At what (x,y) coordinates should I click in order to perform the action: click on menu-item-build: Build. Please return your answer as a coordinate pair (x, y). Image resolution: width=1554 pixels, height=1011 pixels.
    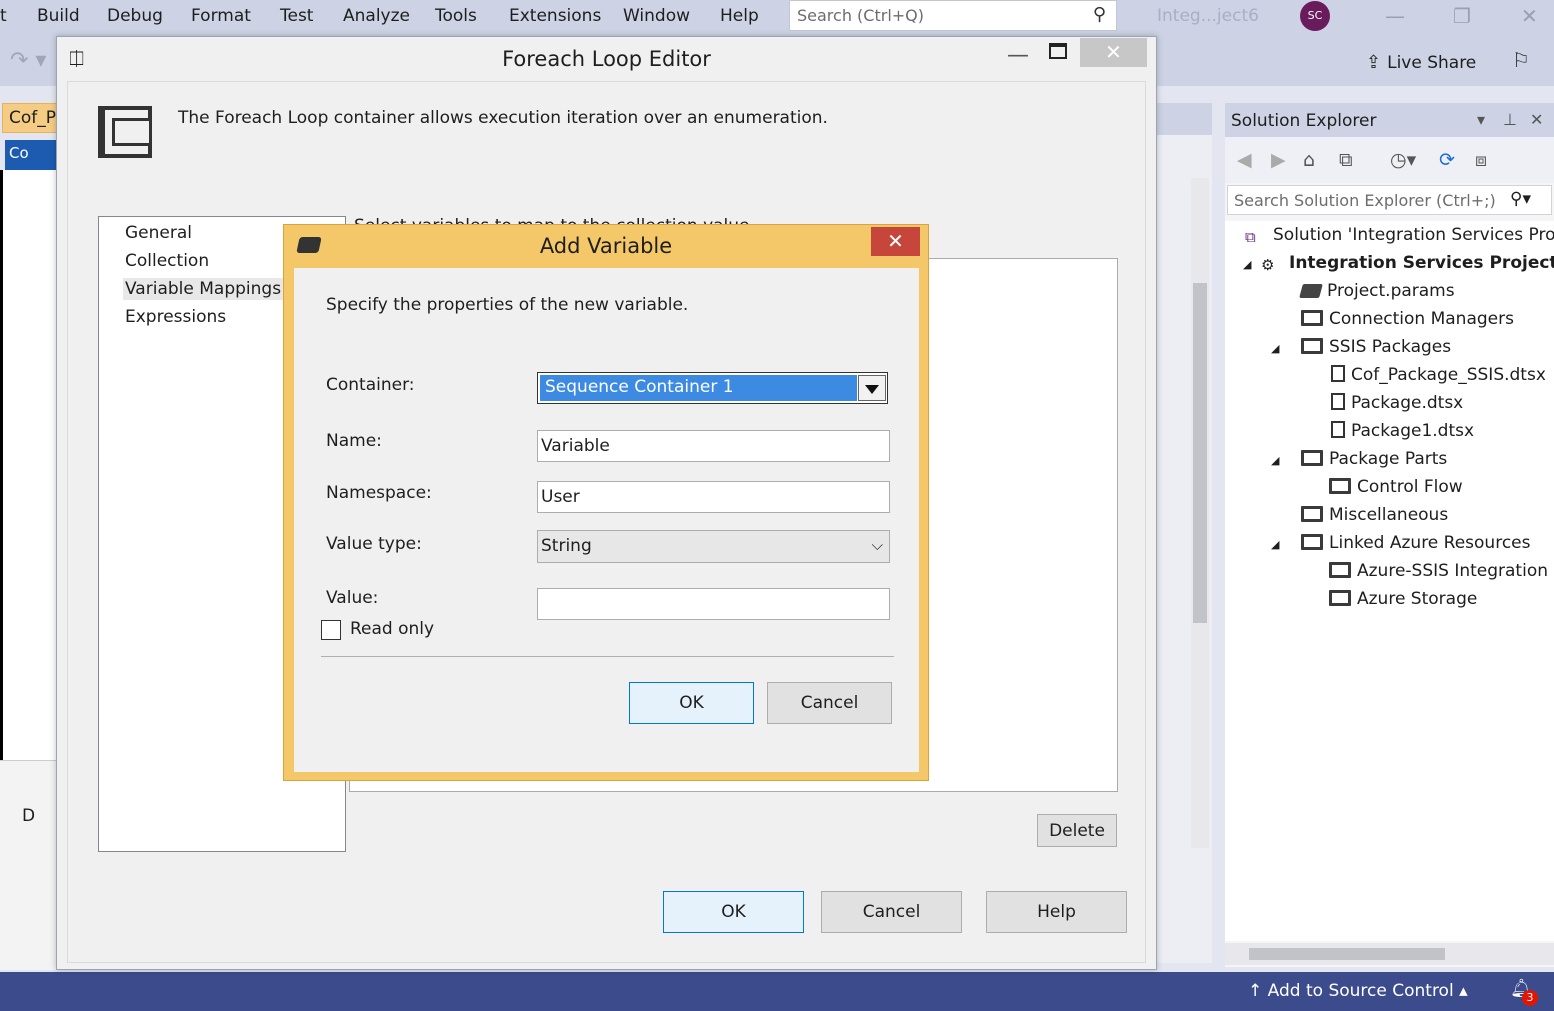
    Looking at the image, I should click on (58, 16).